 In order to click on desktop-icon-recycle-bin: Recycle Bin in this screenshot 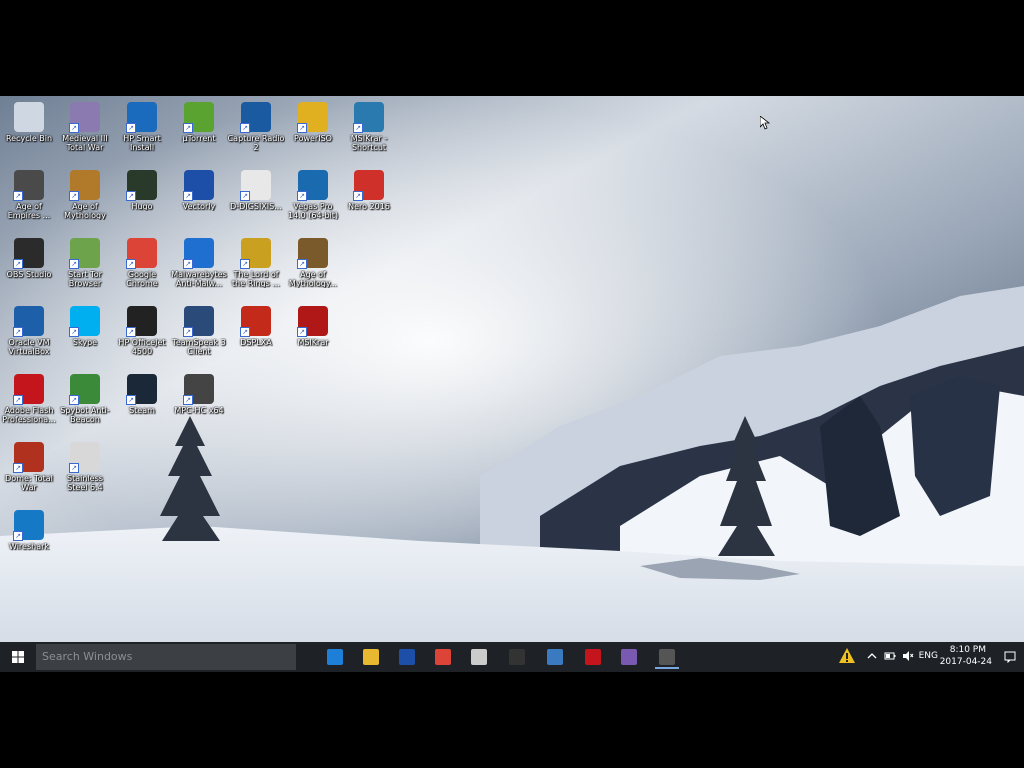, I will do `click(29, 121)`.